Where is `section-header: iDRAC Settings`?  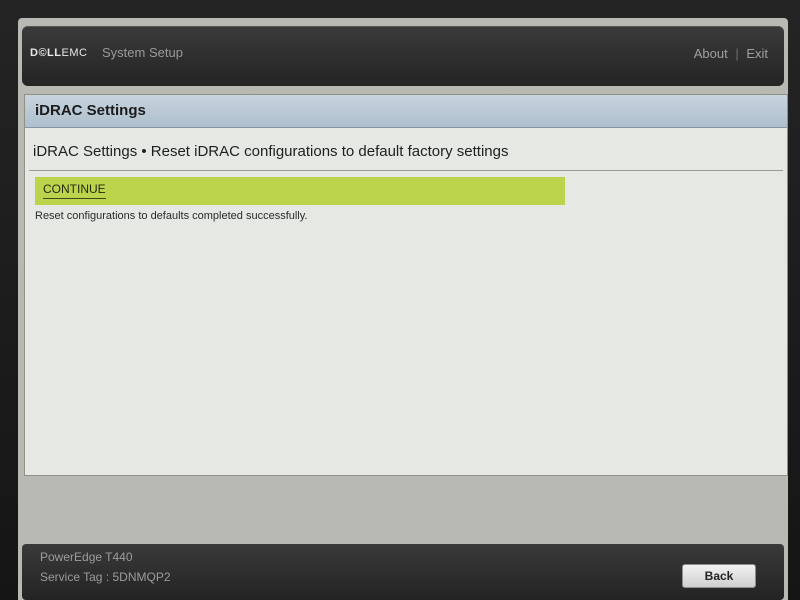
section-header: iDRAC Settings is located at coordinates (406, 111).